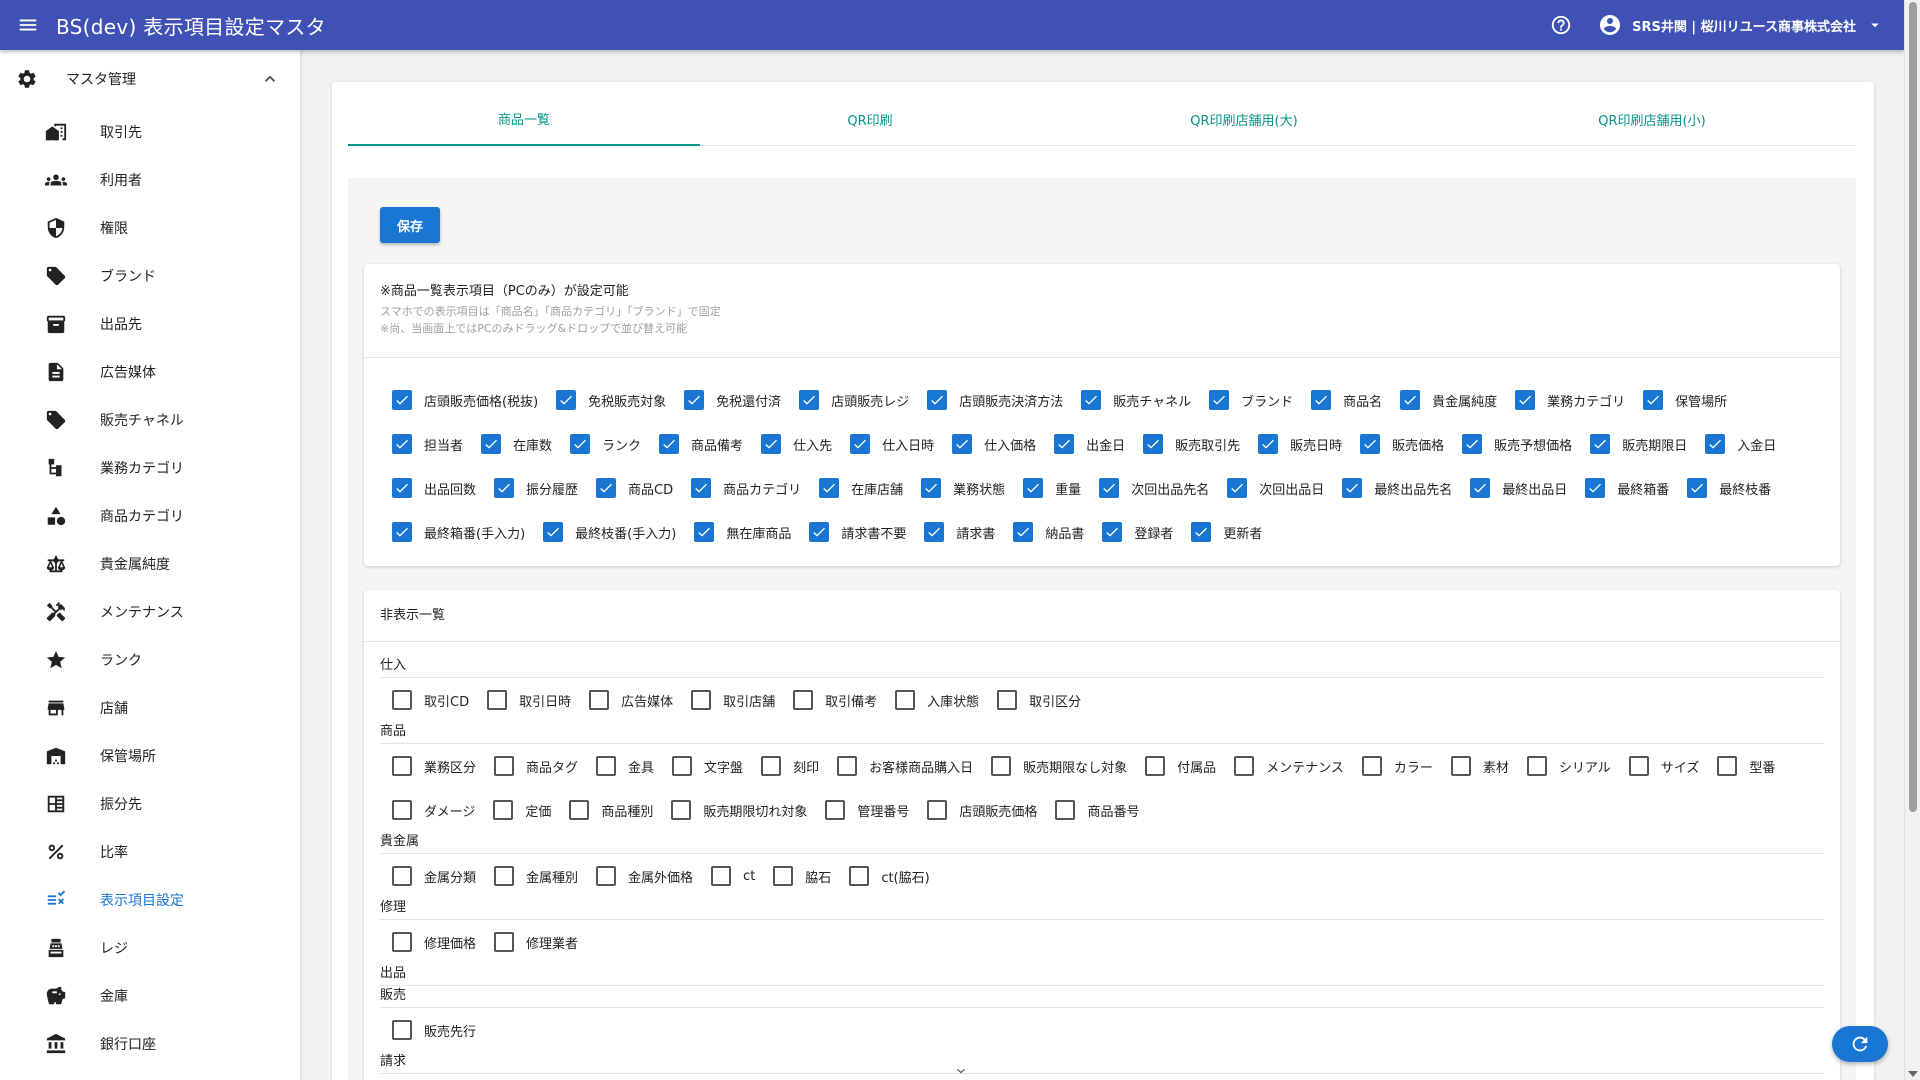 This screenshot has height=1080, width=1920. What do you see at coordinates (739, 810) in the screenshot?
I see `checkbox-item: 販売期限切れ対象` at bounding box center [739, 810].